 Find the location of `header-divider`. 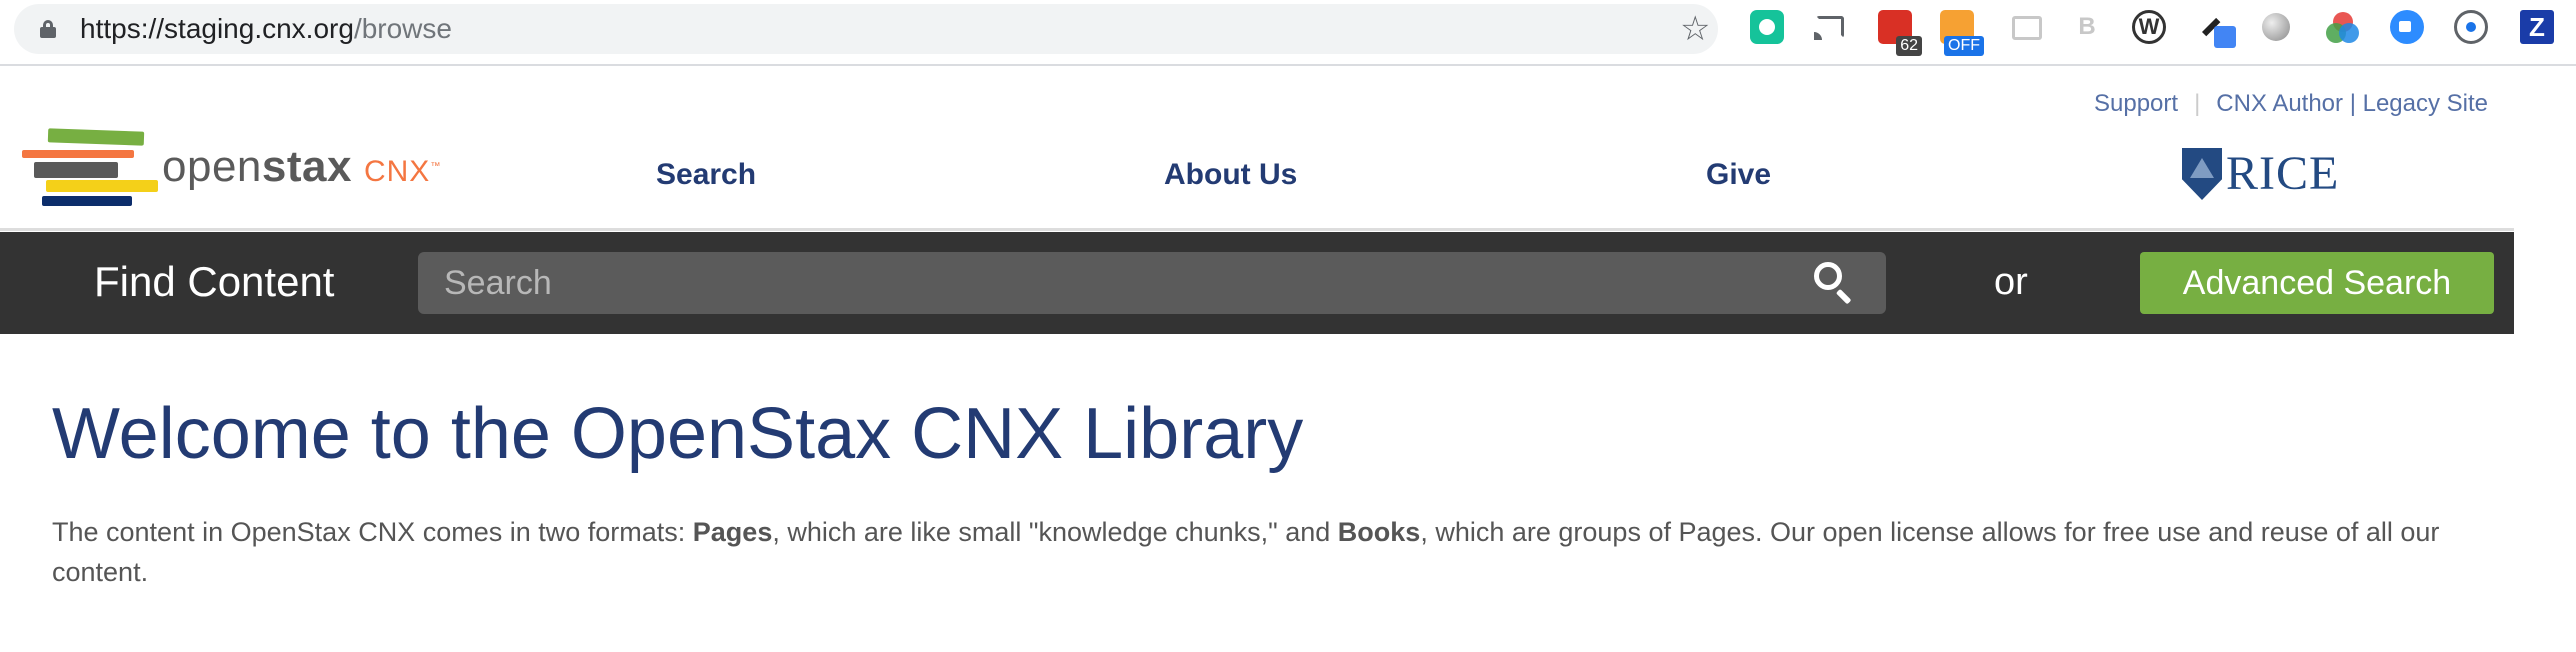

header-divider is located at coordinates (1257, 229).